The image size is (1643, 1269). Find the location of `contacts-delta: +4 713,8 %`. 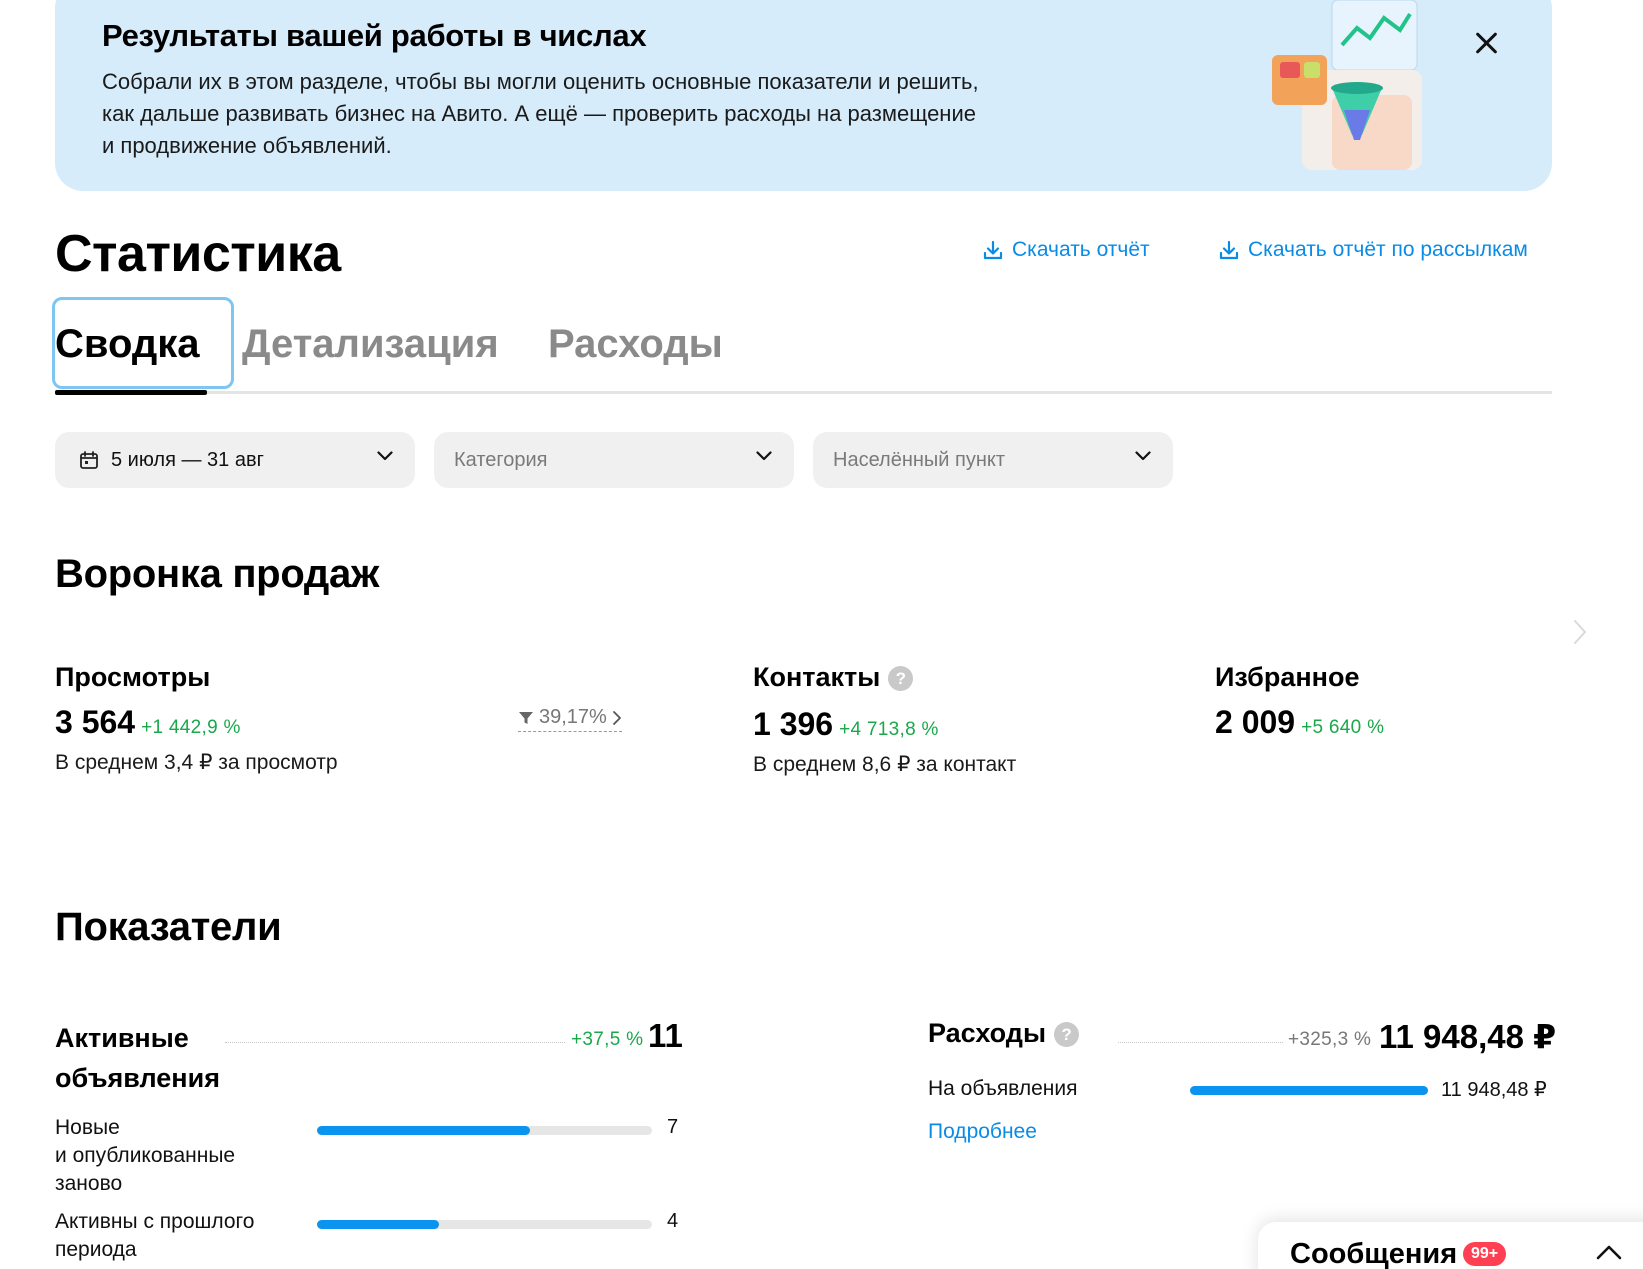

contacts-delta: +4 713,8 % is located at coordinates (889, 729).